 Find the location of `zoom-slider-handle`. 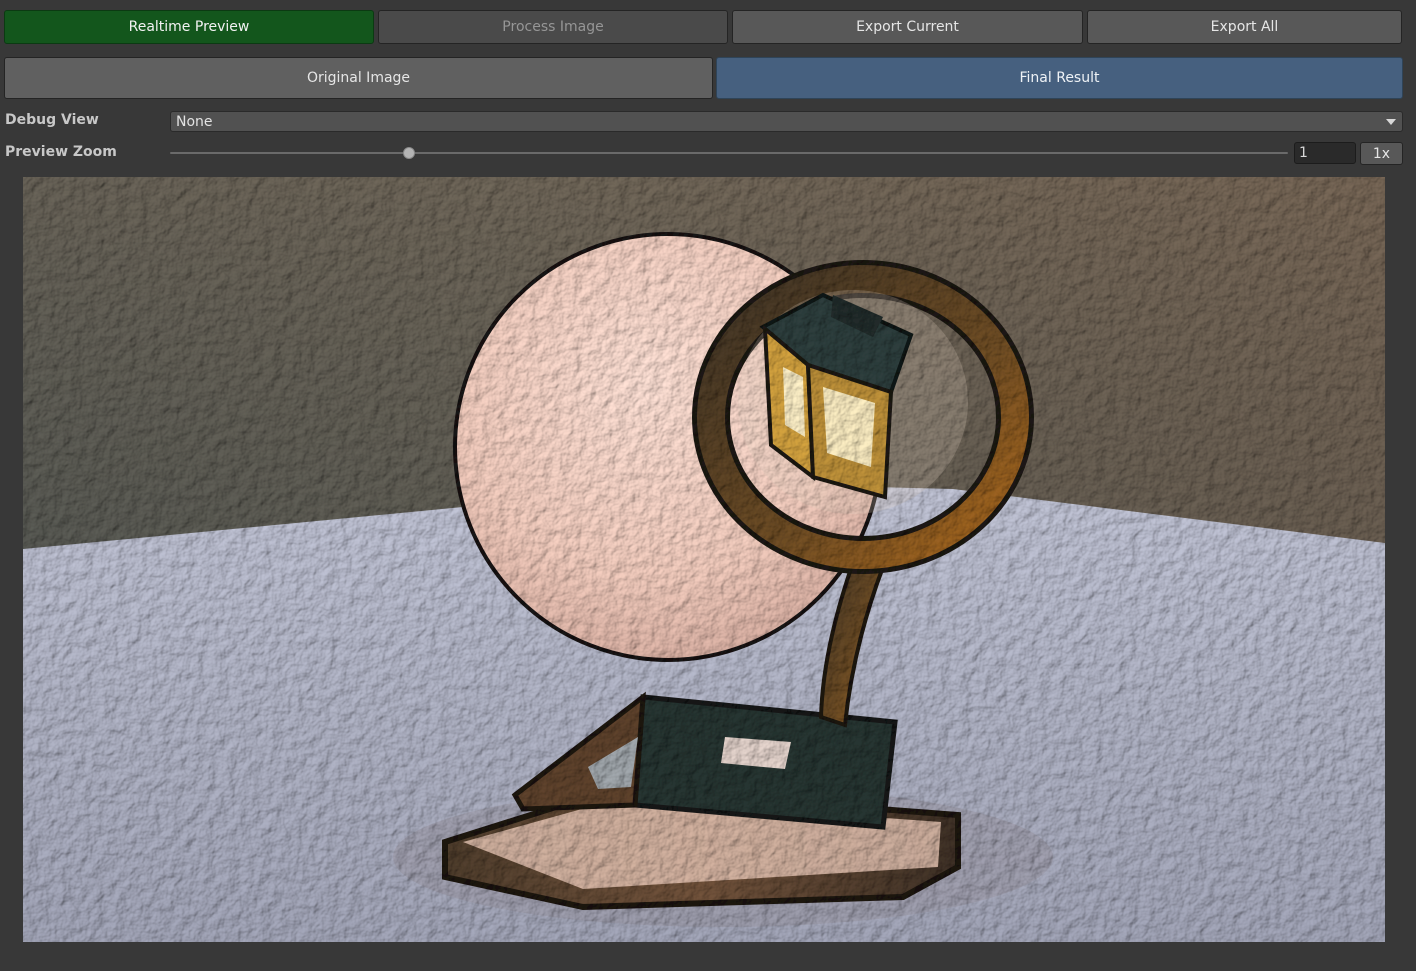

zoom-slider-handle is located at coordinates (409, 153).